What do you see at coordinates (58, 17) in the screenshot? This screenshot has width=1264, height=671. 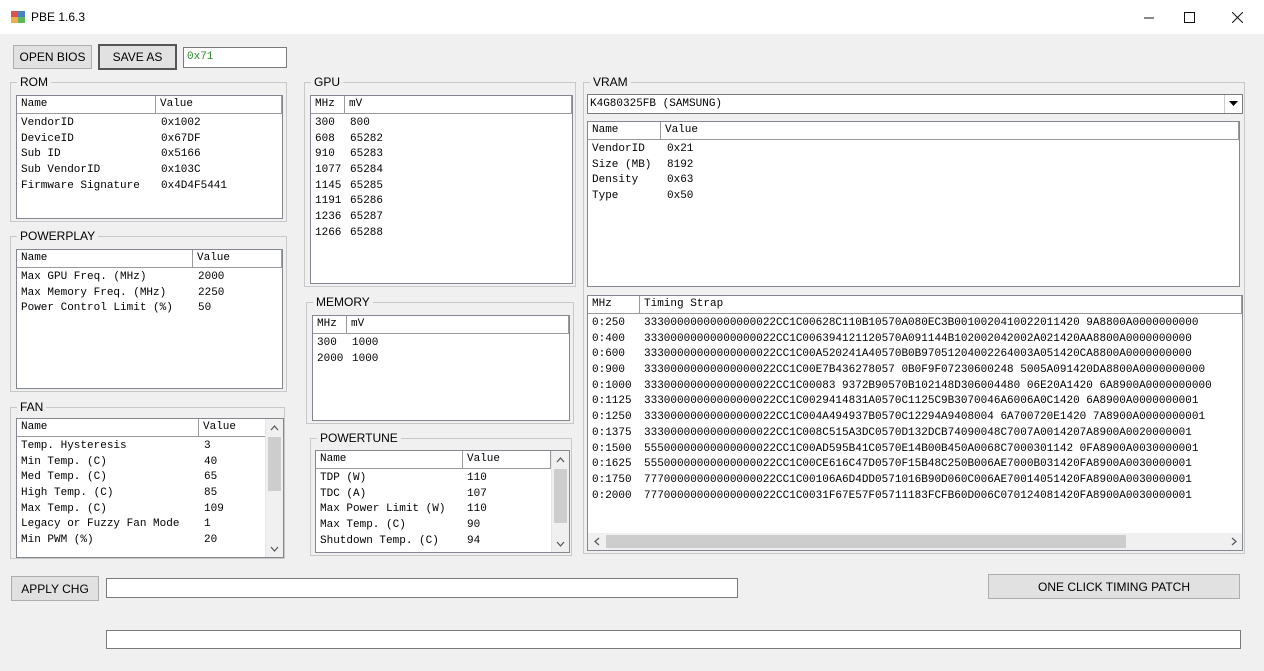 I see `window-title: PBE 1.6.3` at bounding box center [58, 17].